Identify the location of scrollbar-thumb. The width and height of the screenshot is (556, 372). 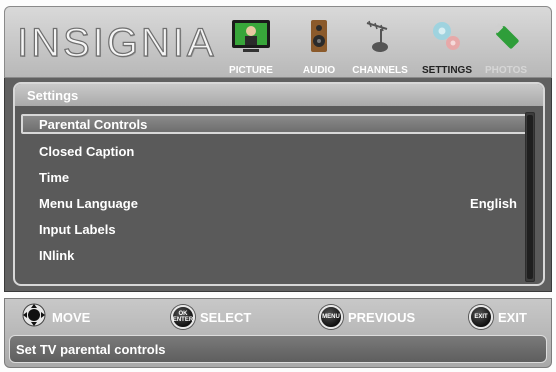
(530, 197).